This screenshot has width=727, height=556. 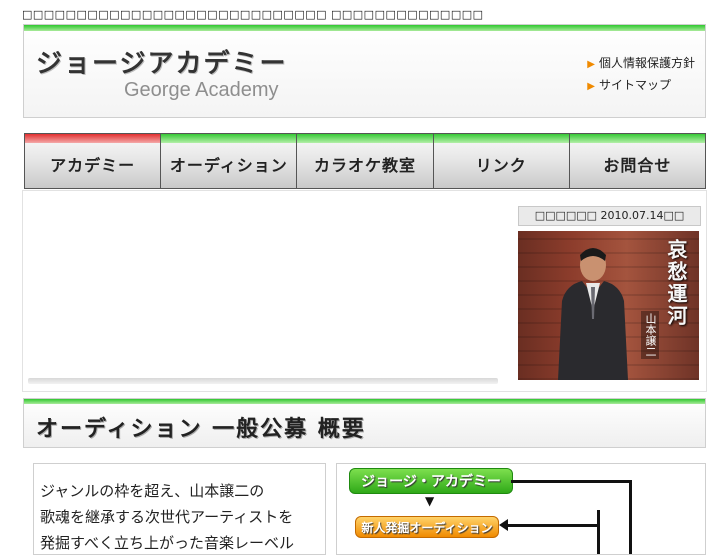 I want to click on nav-contact: お問合せ, so click(x=637, y=161).